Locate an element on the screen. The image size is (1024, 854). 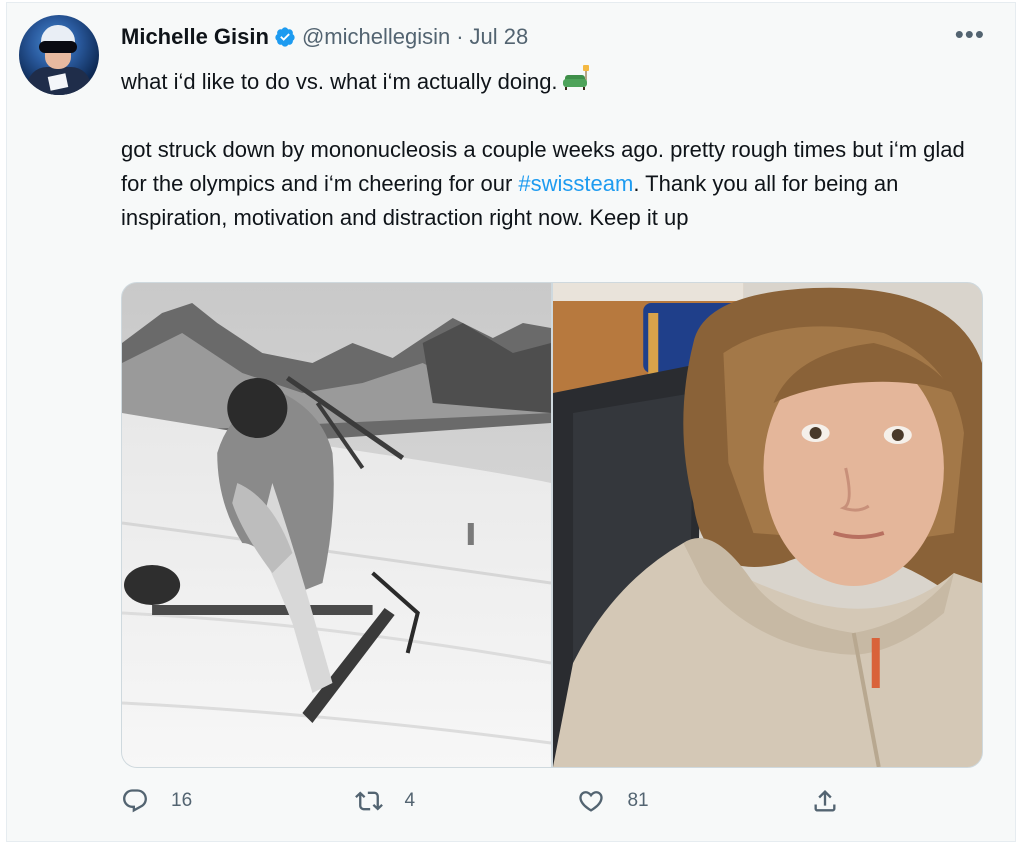
verified-badge-icon is located at coordinates (285, 37).